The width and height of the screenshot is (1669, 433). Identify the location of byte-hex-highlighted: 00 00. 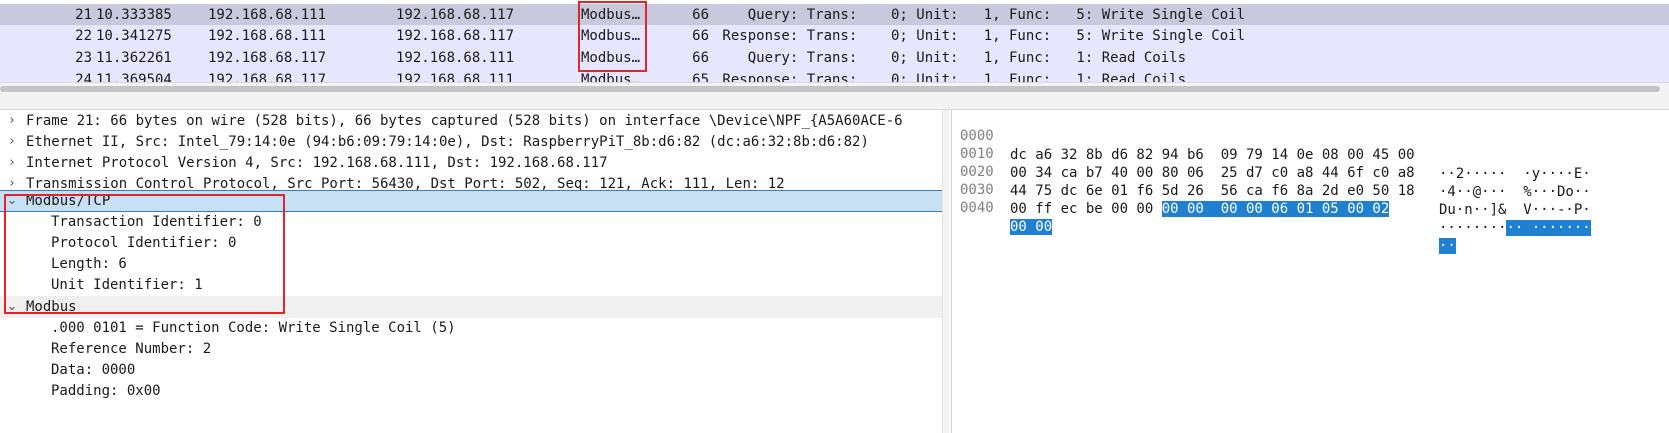
(1031, 227).